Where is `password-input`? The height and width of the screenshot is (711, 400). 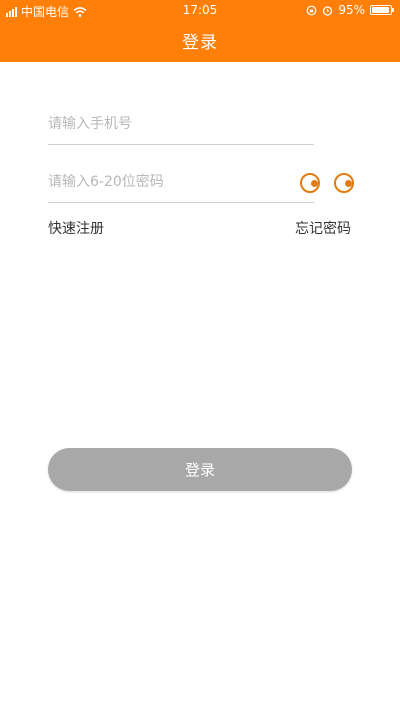
password-input is located at coordinates (181, 182).